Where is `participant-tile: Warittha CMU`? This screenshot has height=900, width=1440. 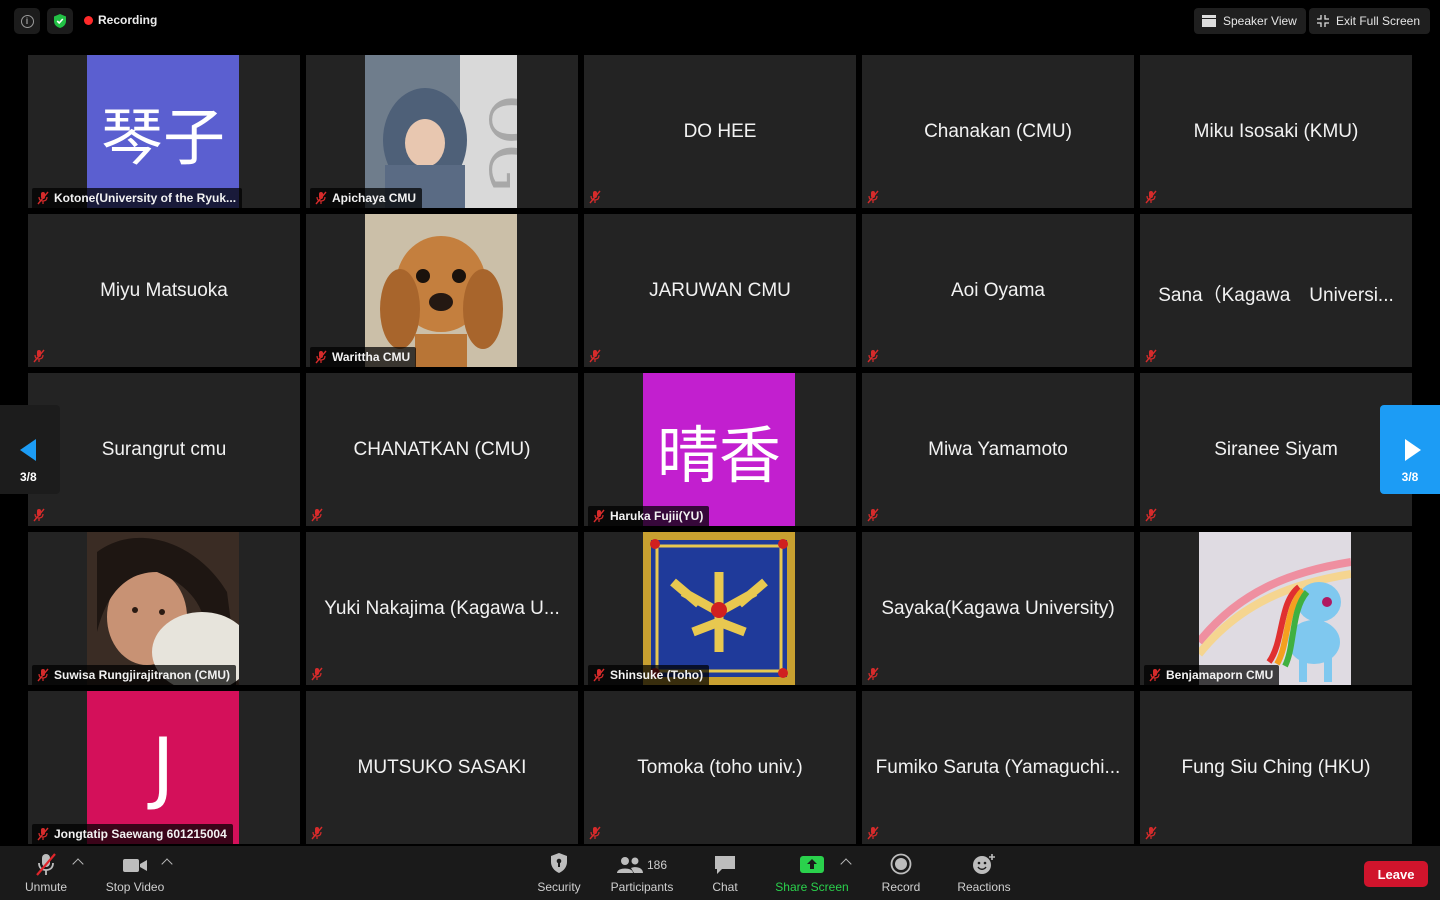
participant-tile: Warittha CMU is located at coordinates (442, 290).